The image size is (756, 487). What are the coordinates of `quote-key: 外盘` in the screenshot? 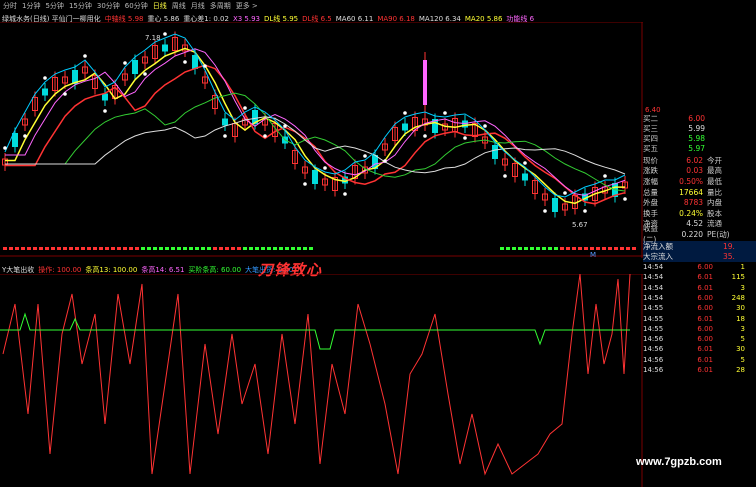 It's located at (650, 203).